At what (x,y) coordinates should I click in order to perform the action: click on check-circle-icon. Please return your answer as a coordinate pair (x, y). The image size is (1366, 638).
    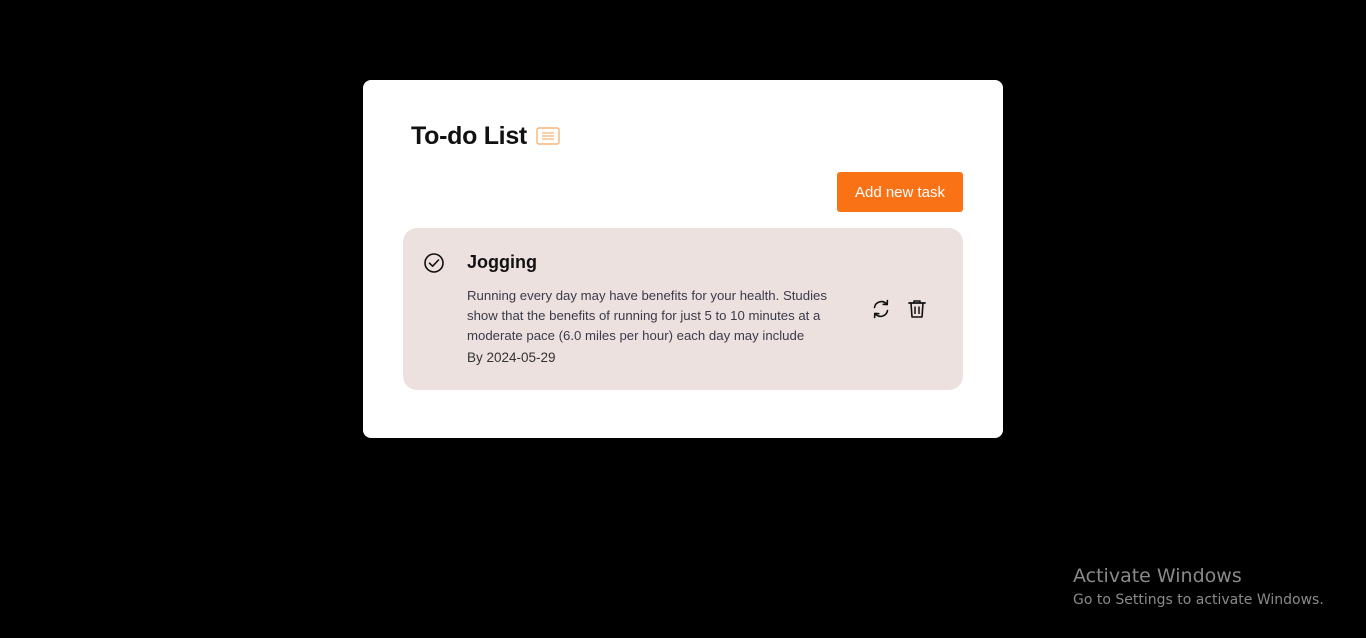
    Looking at the image, I should click on (434, 263).